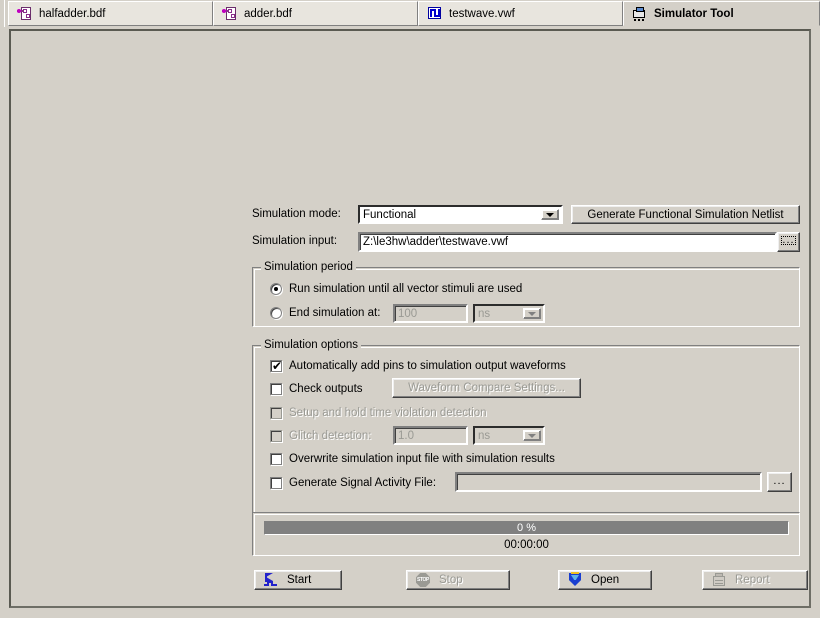  What do you see at coordinates (408, 313) in the screenshot?
I see `end-time-value: 100` at bounding box center [408, 313].